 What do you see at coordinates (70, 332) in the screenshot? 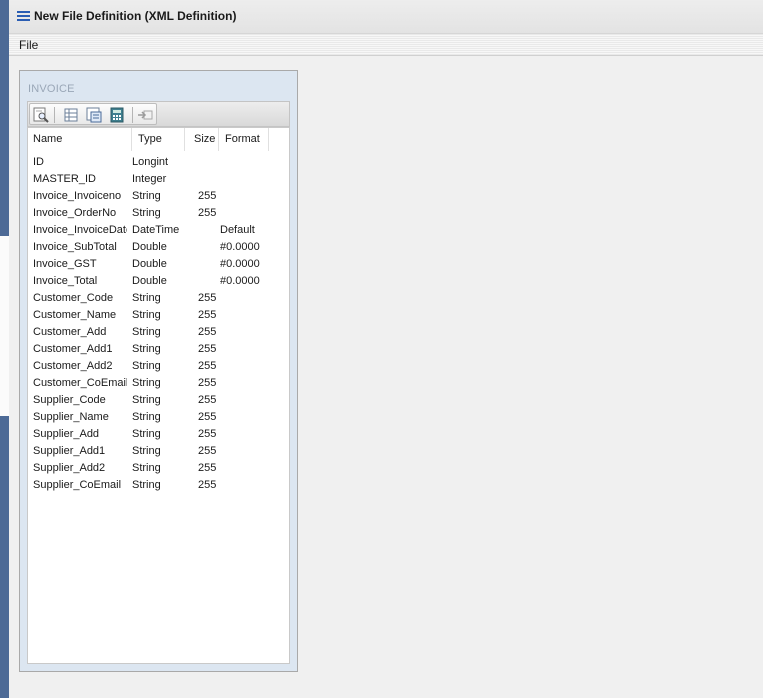
I see `field-name: Customer_Add` at bounding box center [70, 332].